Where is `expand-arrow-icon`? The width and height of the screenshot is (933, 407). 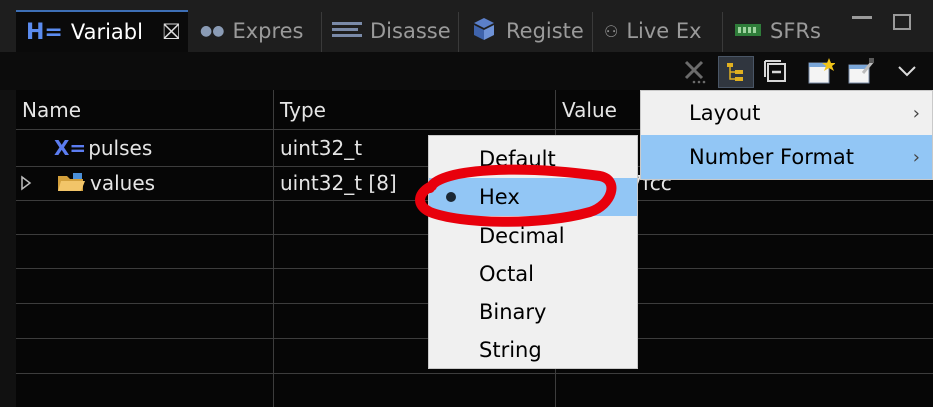
expand-arrow-icon is located at coordinates (26, 183).